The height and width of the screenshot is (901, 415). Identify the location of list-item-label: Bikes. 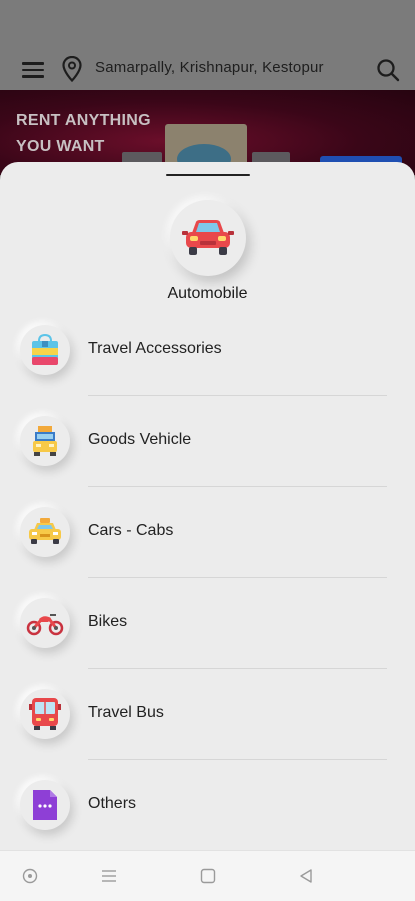
(108, 621).